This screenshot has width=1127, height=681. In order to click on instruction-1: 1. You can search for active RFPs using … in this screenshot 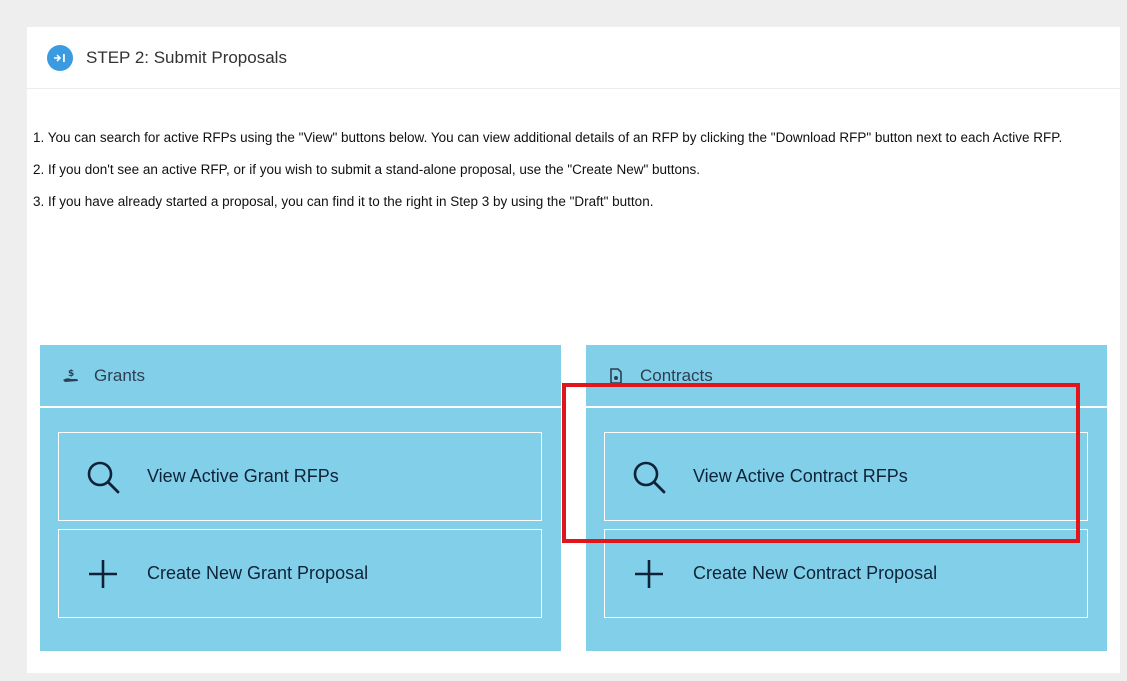, I will do `click(548, 137)`.